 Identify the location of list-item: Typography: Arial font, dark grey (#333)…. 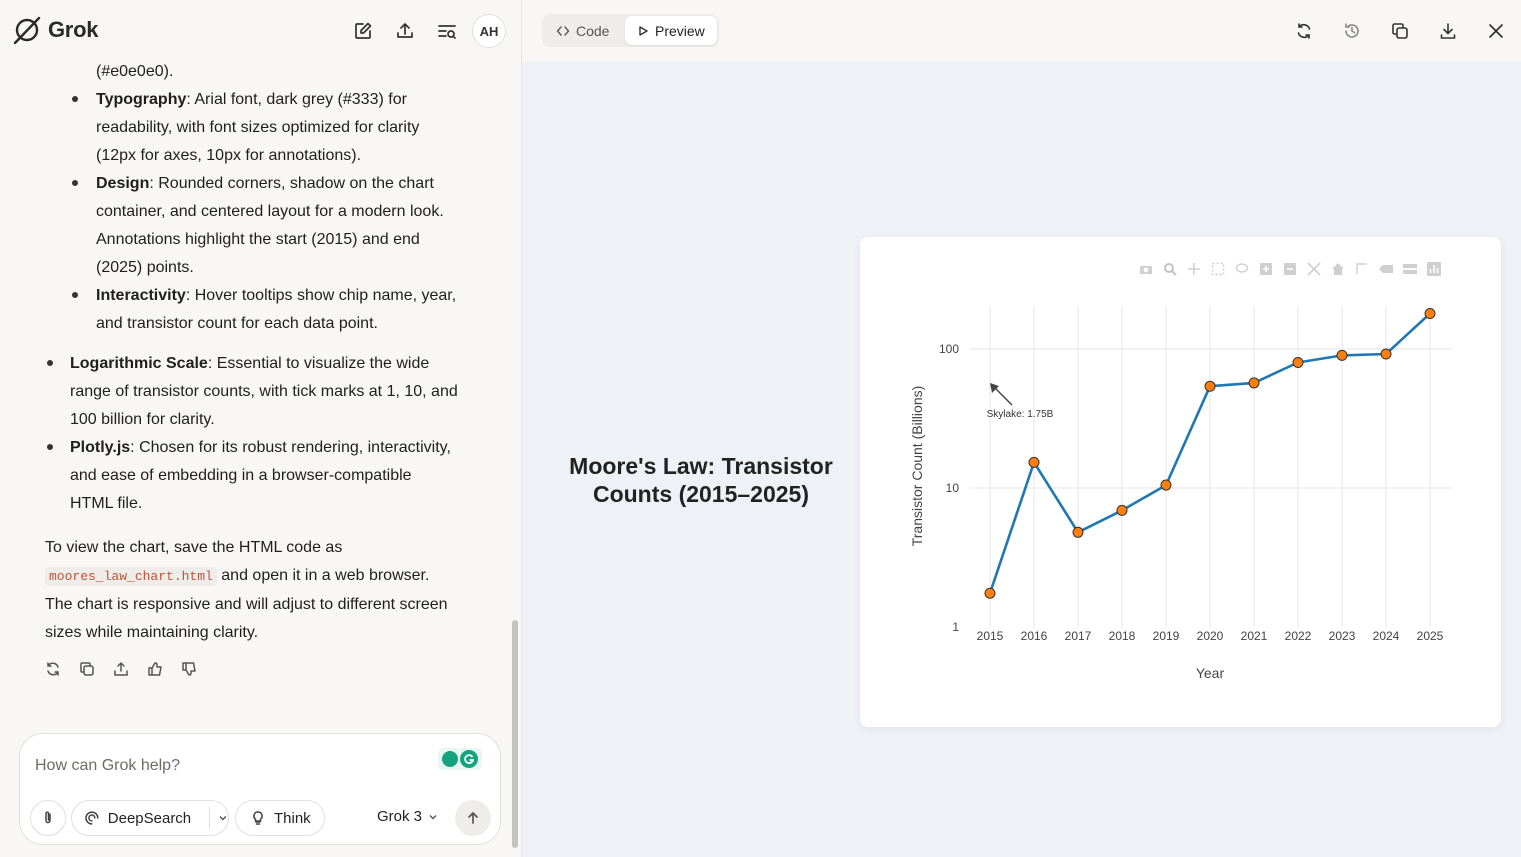
(293, 128).